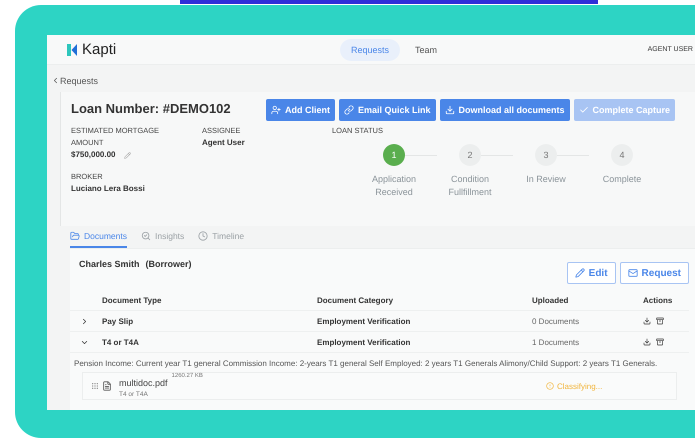 The image size is (695, 438). What do you see at coordinates (55, 80) in the screenshot?
I see `chevron-left-icon` at bounding box center [55, 80].